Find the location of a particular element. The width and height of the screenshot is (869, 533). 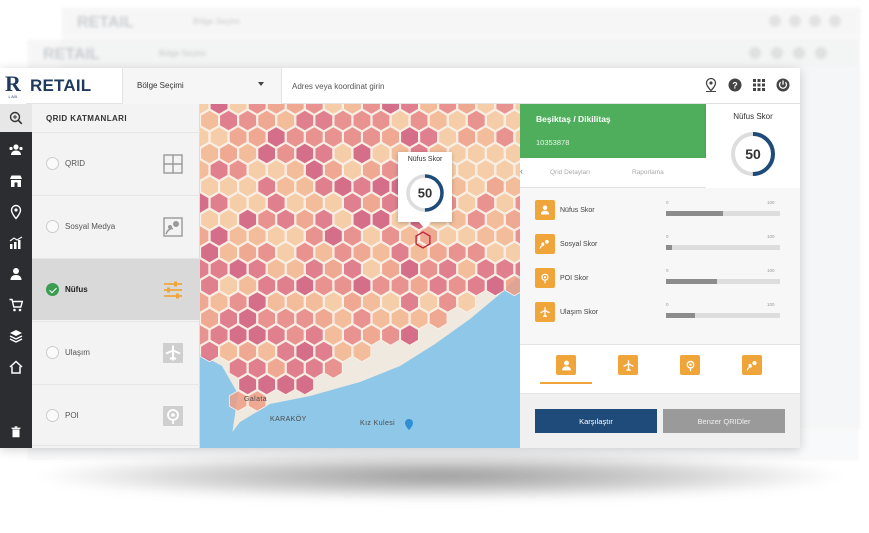

active-tab-indicator is located at coordinates (566, 383).